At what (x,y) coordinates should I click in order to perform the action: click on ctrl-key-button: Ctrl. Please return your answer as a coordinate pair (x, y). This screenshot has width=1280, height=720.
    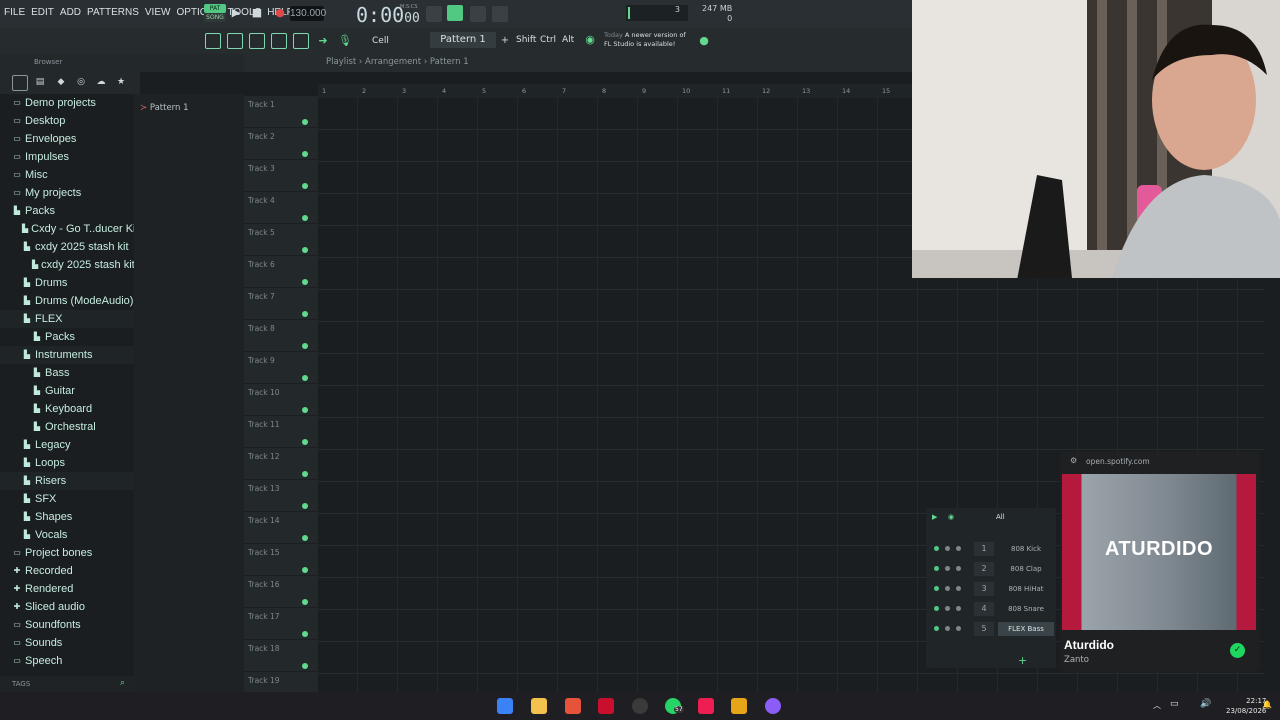
    Looking at the image, I should click on (548, 40).